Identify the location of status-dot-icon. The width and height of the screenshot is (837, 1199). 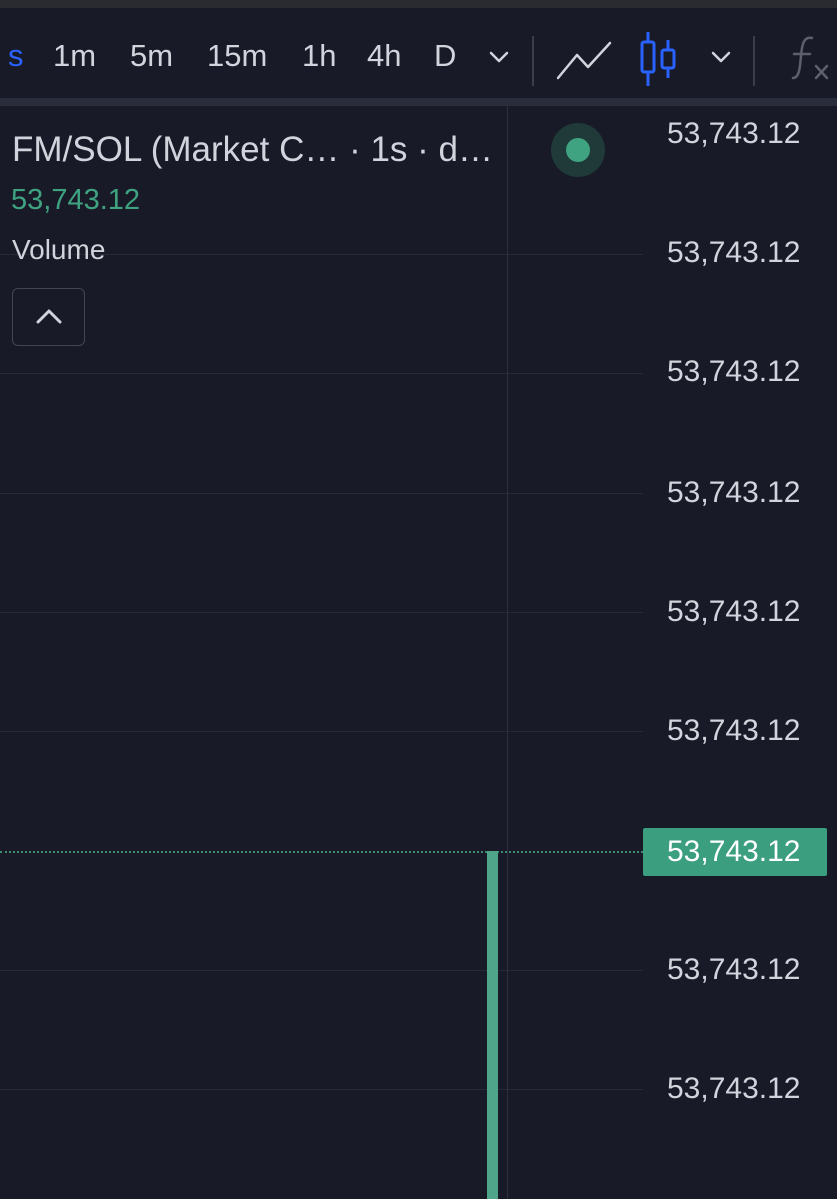
(578, 150).